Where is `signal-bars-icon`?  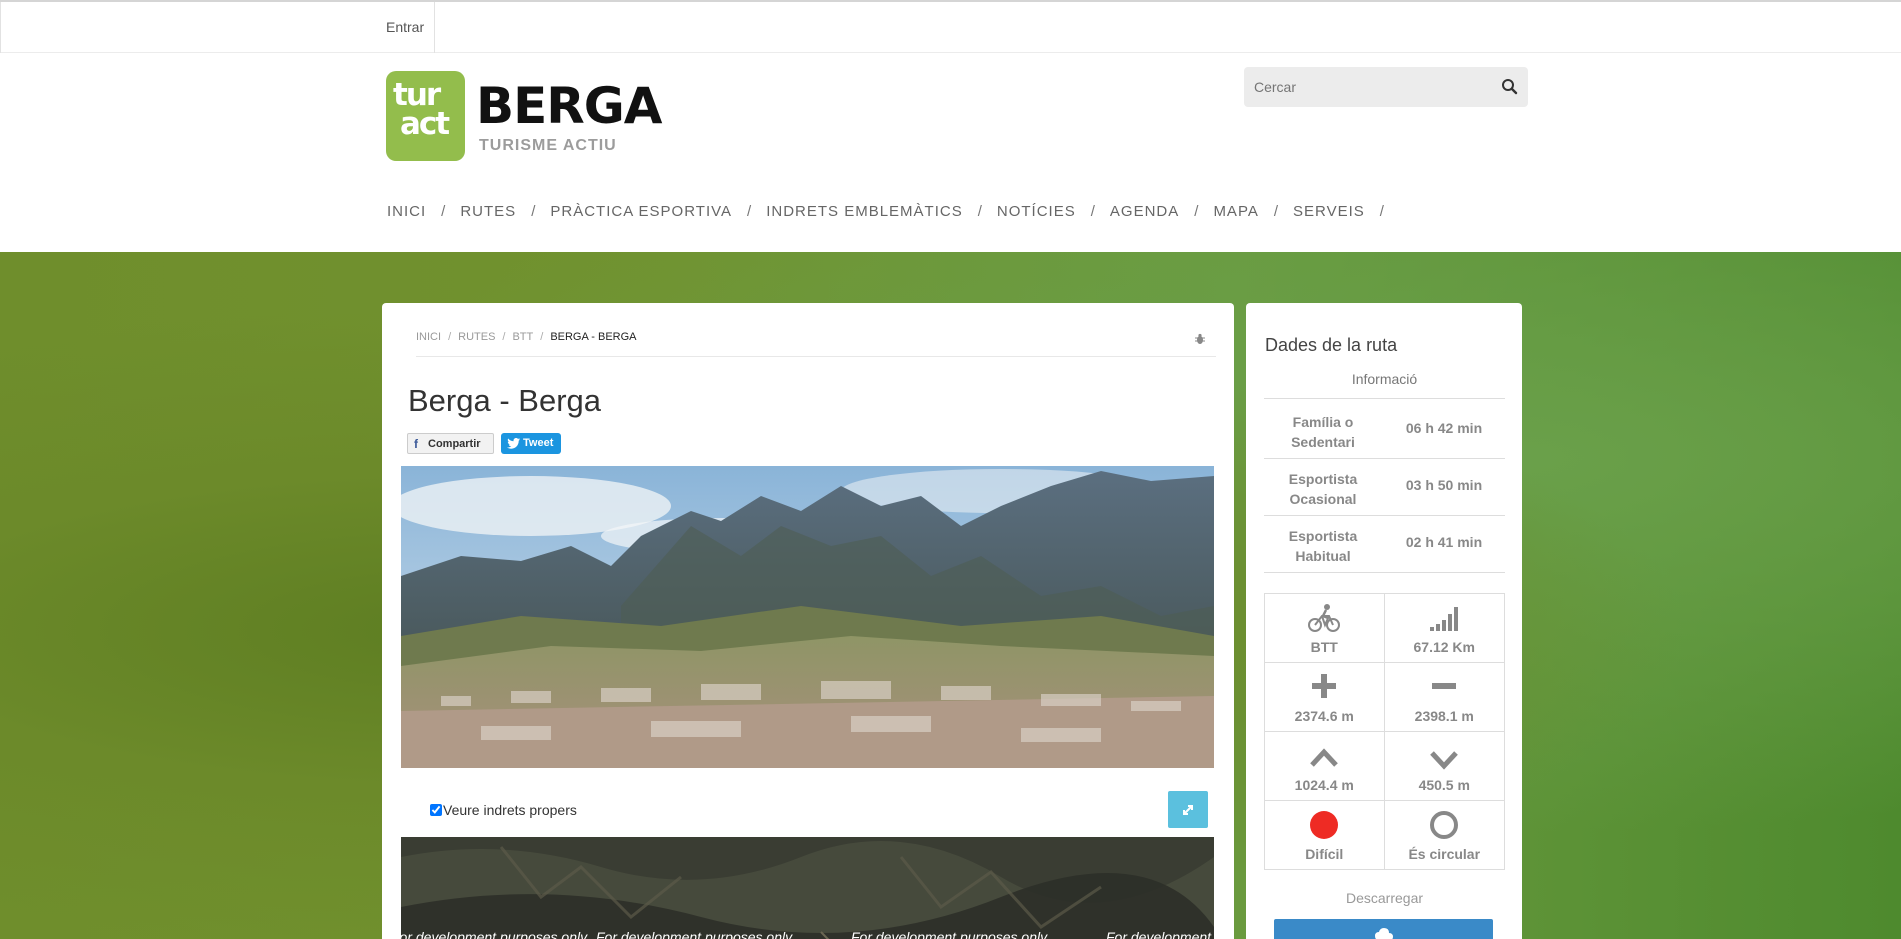 signal-bars-icon is located at coordinates (1444, 619).